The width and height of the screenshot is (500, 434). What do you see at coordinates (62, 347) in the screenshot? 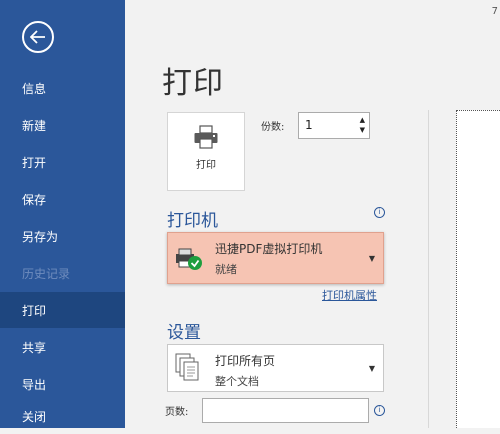
I see `nav-item-share: 共享` at bounding box center [62, 347].